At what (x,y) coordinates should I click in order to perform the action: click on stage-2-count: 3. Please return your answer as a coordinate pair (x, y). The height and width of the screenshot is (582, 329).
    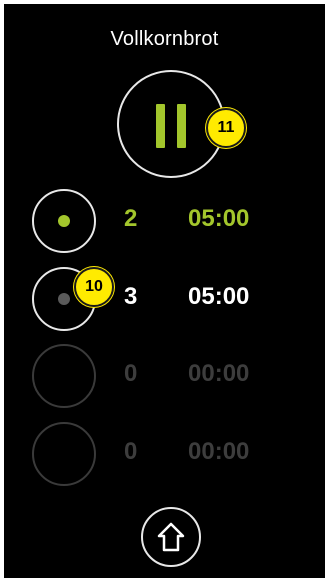
    Looking at the image, I should click on (131, 296).